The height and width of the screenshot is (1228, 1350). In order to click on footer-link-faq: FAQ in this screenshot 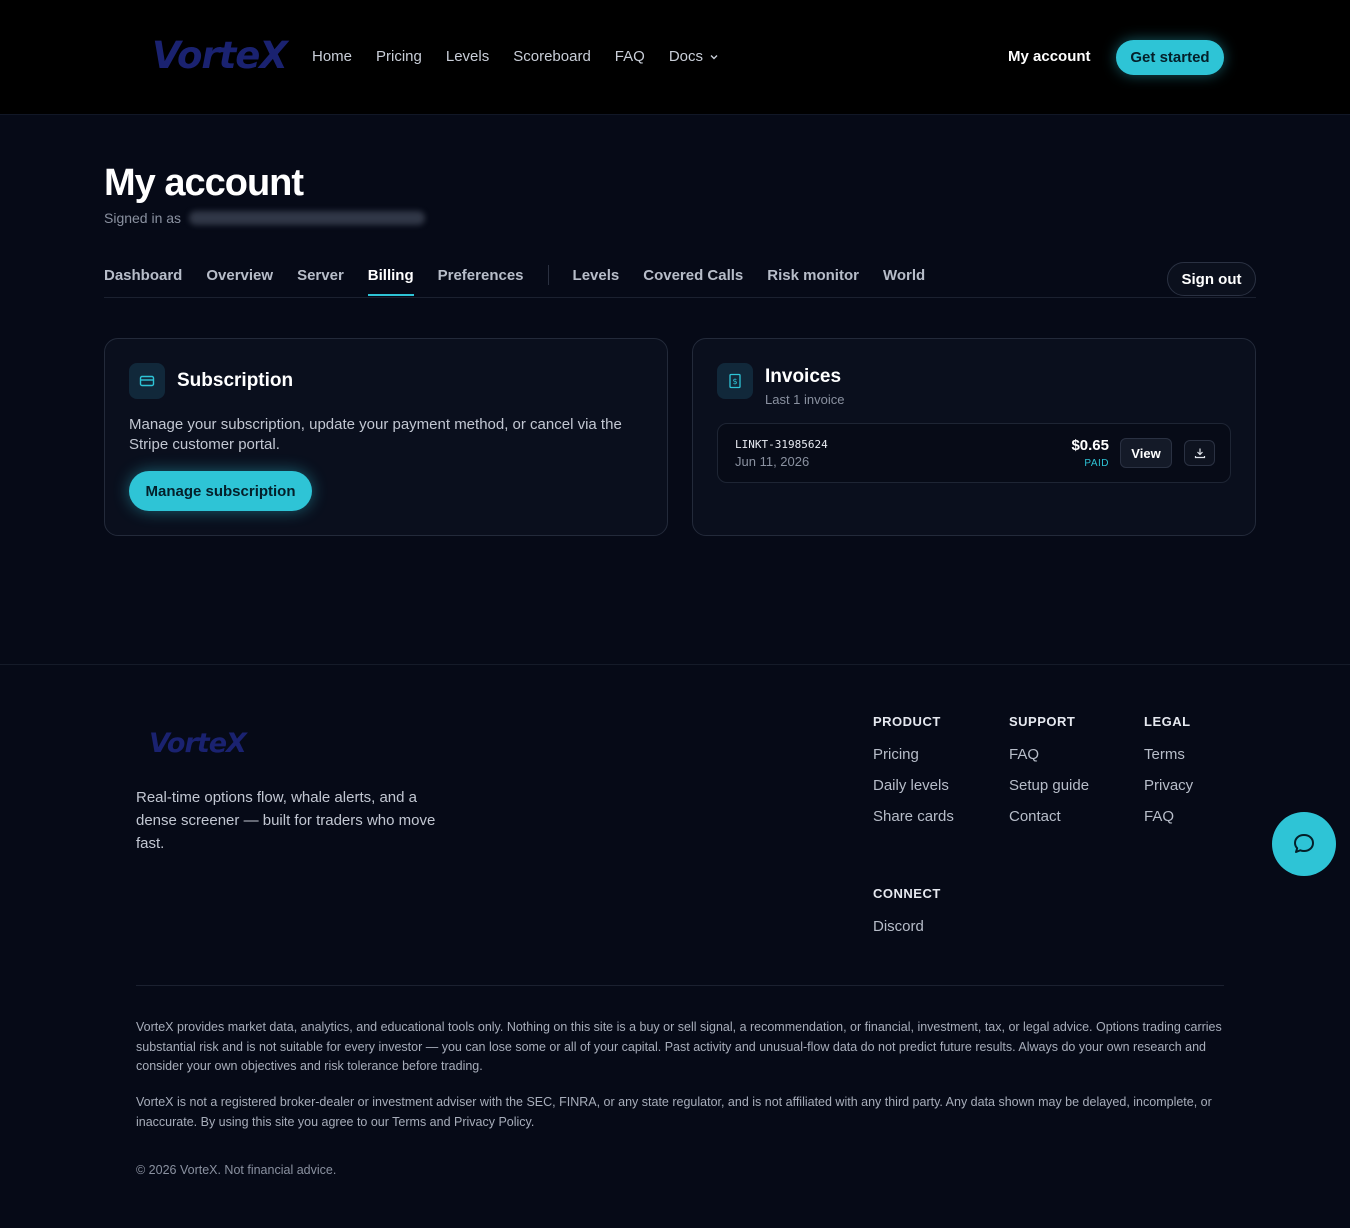, I will do `click(1049, 754)`.